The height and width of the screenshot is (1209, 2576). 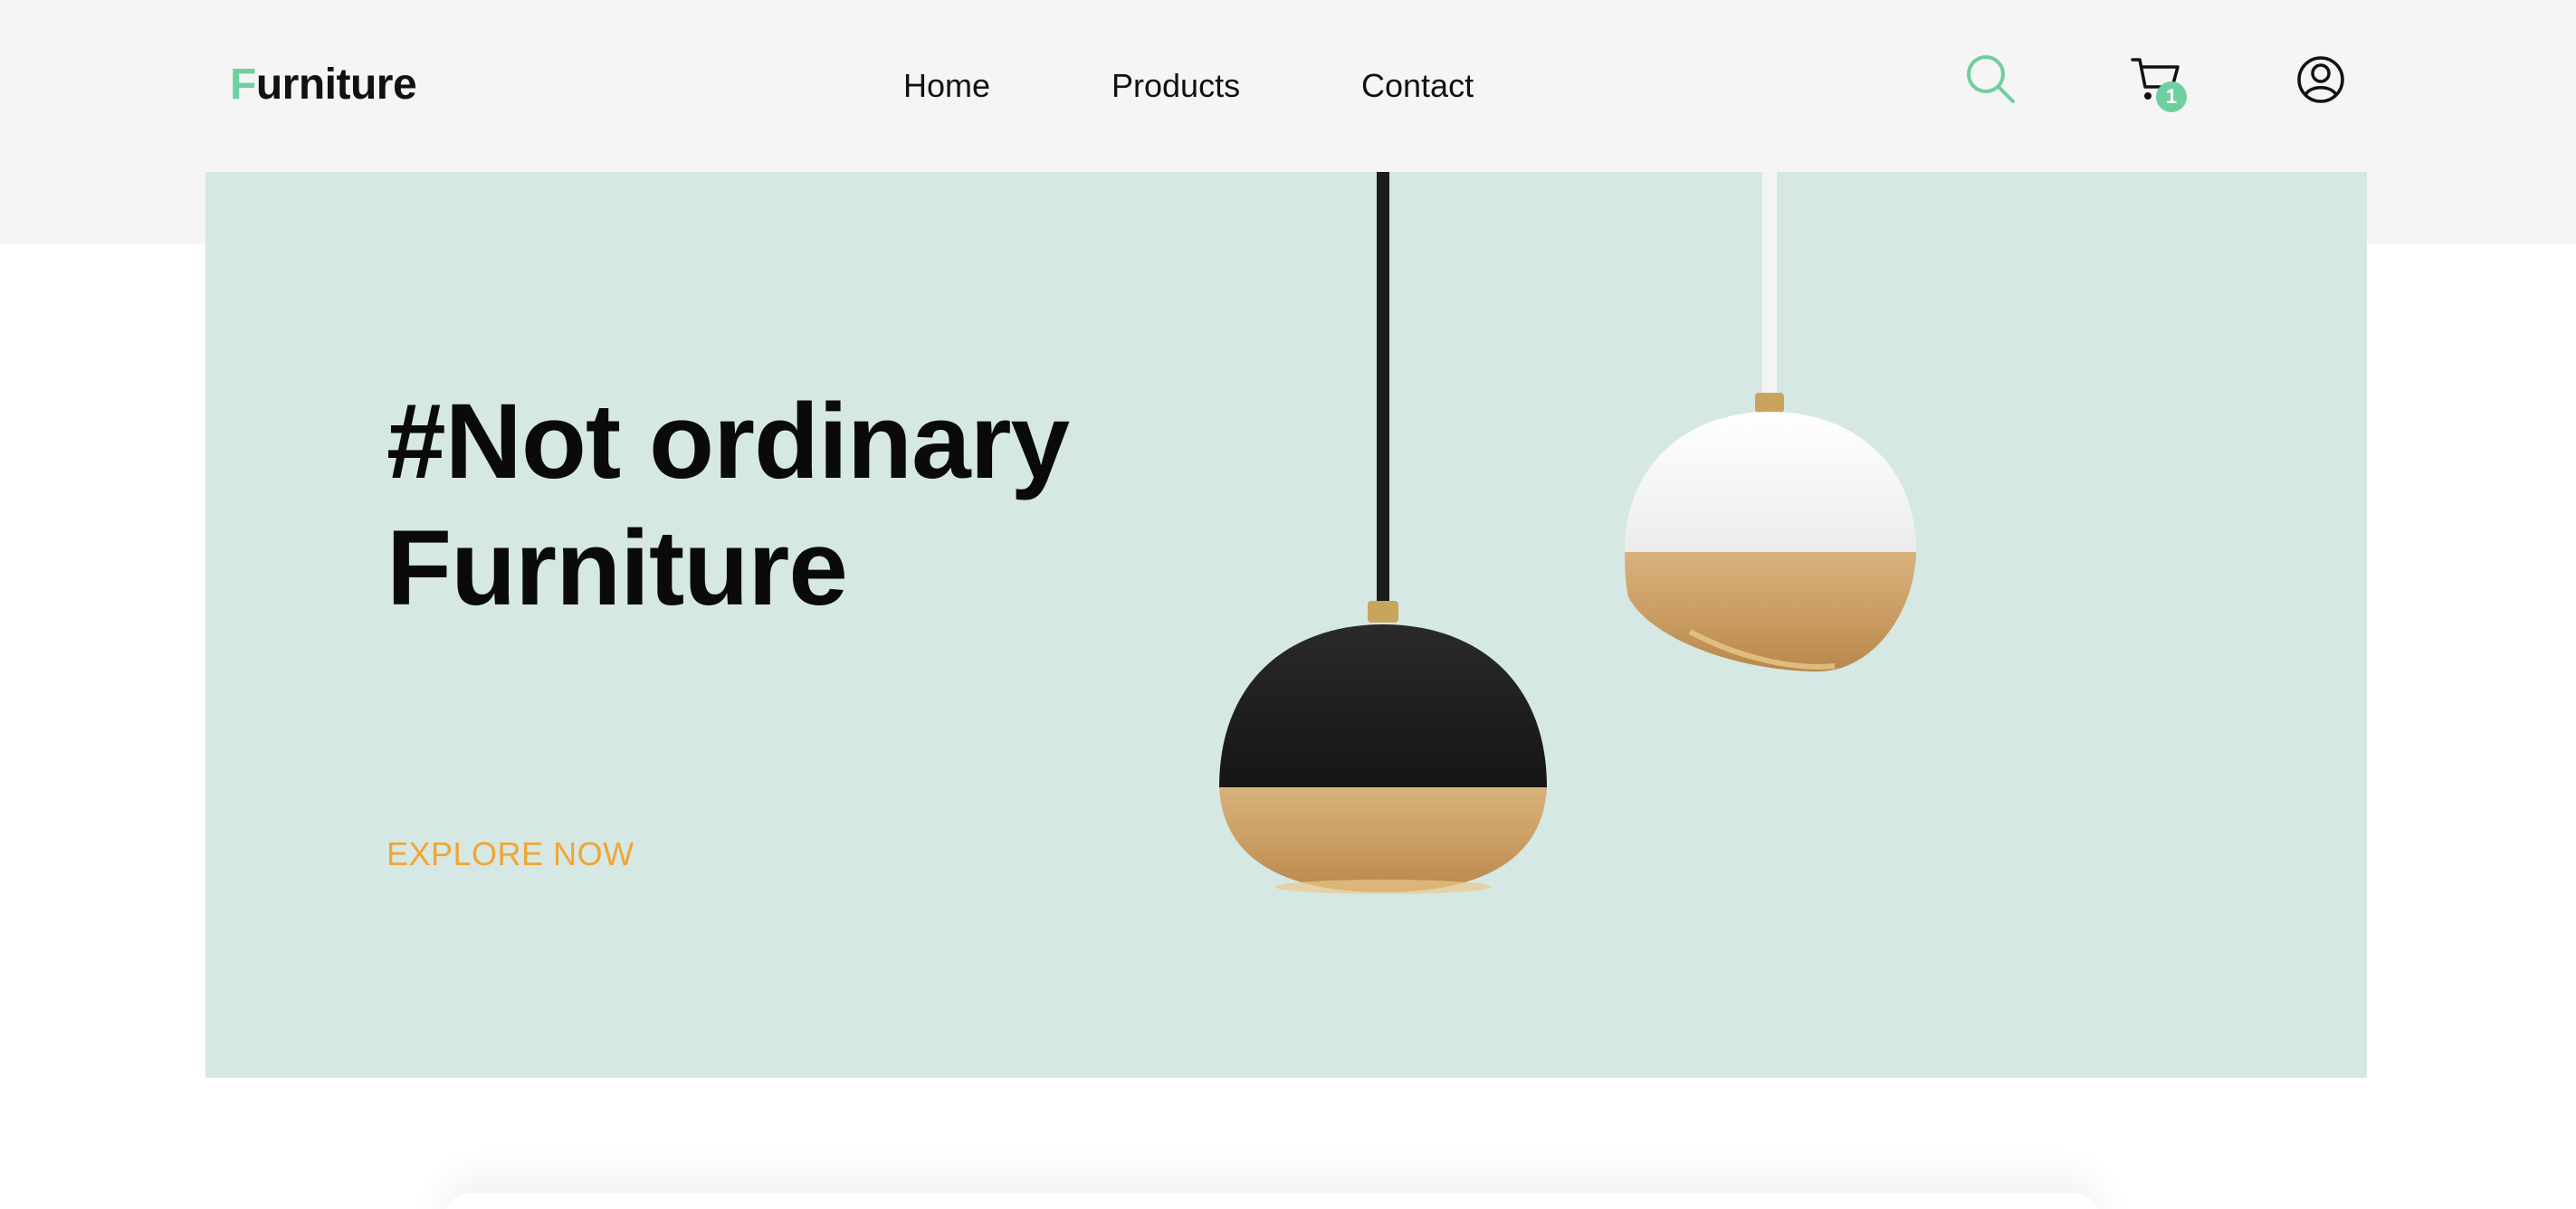 What do you see at coordinates (947, 86) in the screenshot?
I see `nav-link-home: Home` at bounding box center [947, 86].